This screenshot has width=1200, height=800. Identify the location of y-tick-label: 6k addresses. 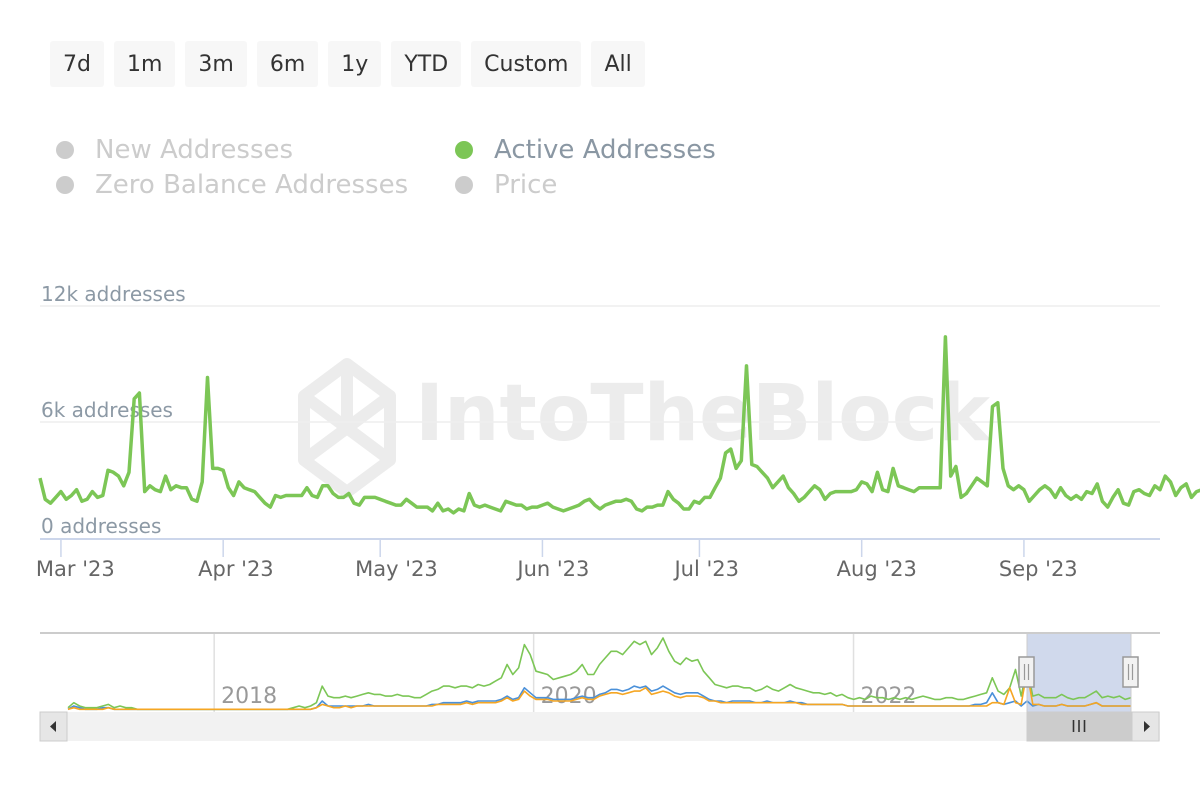
(107, 410).